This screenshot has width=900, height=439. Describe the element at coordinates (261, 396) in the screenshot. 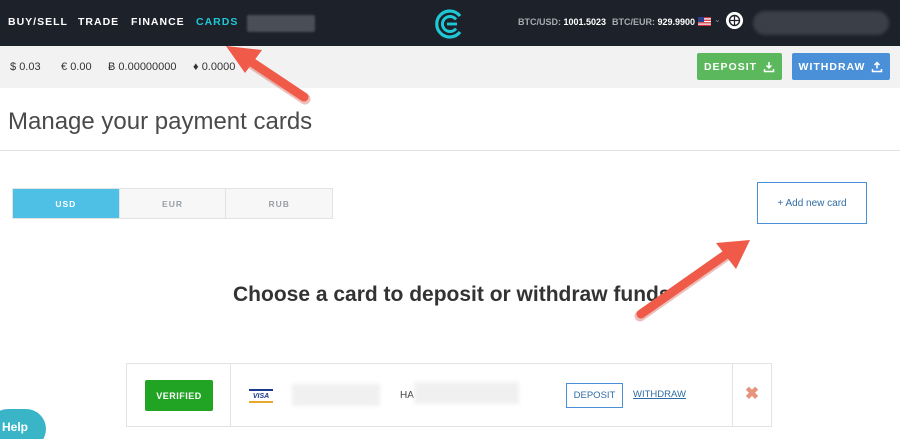

I see `visa-logo-icon: VISA` at that location.